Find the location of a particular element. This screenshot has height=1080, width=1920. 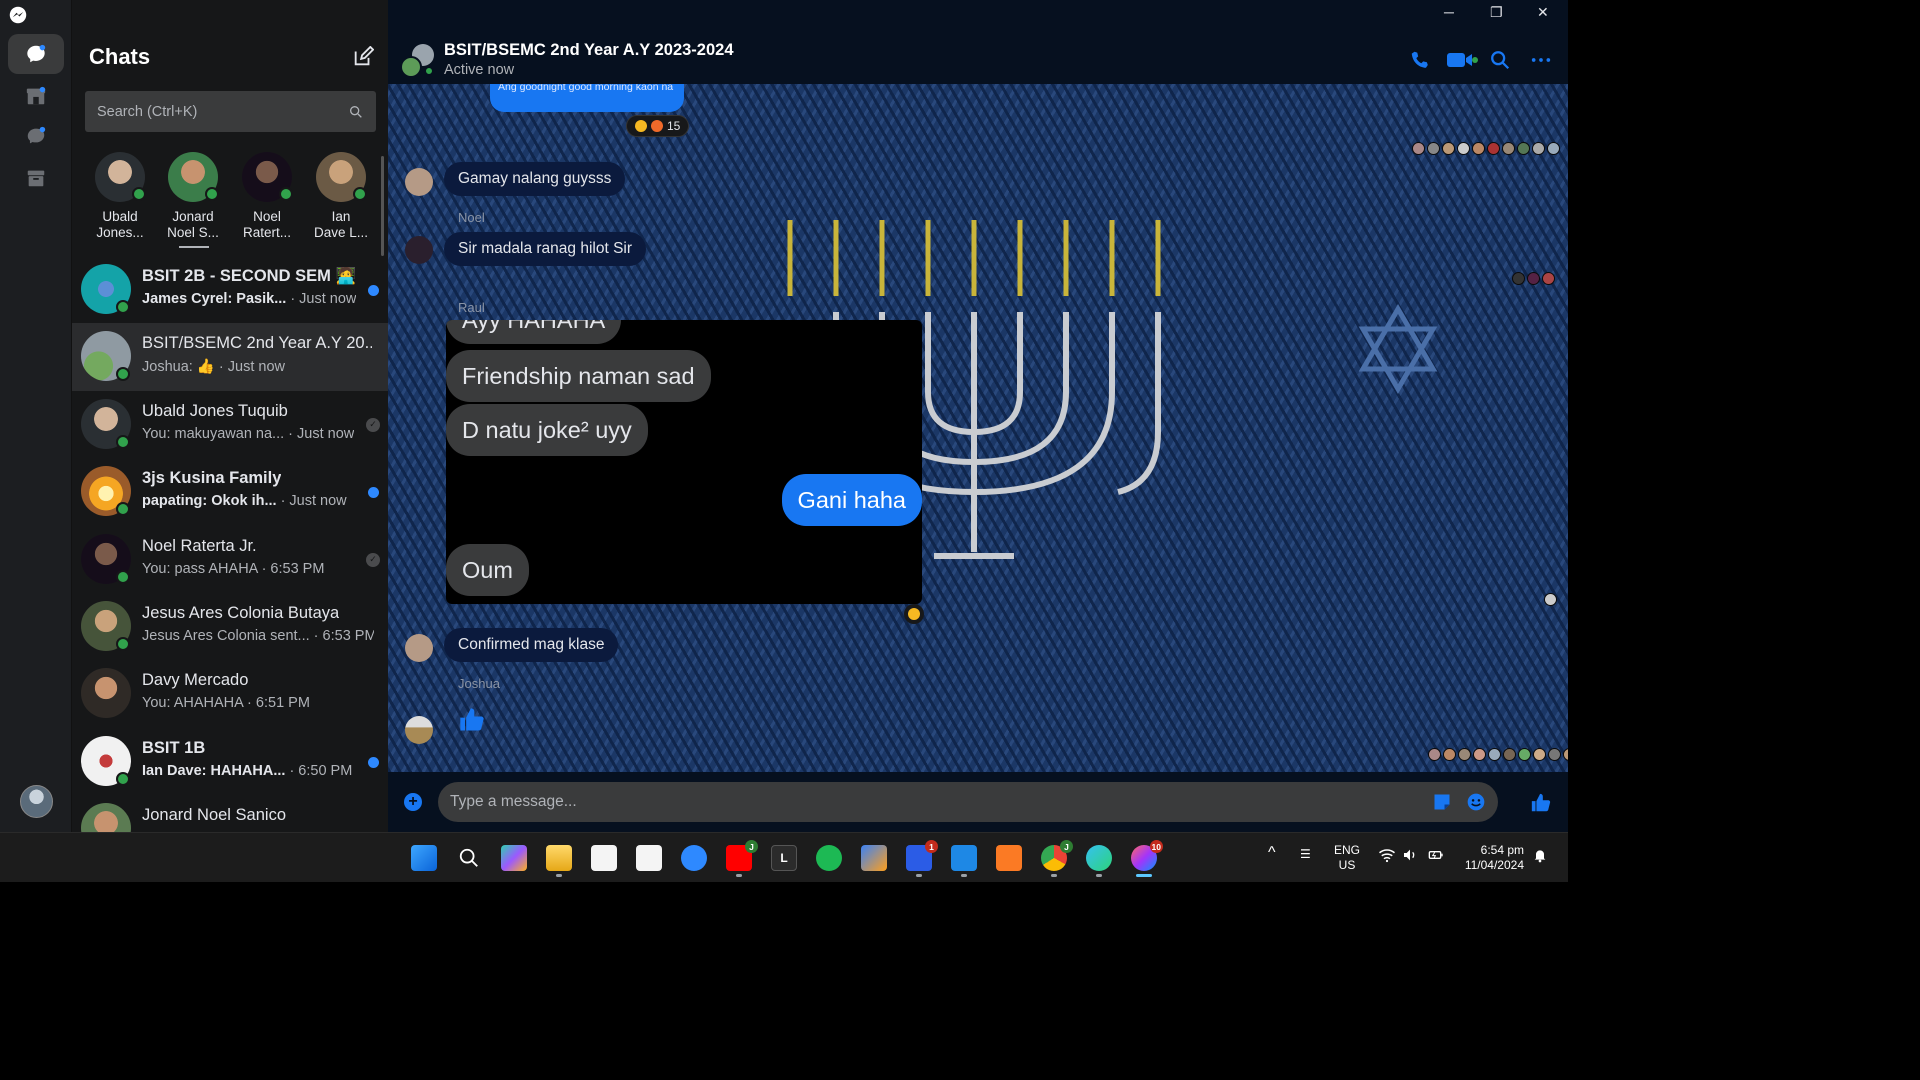

edge-icon is located at coordinates (1099, 858).